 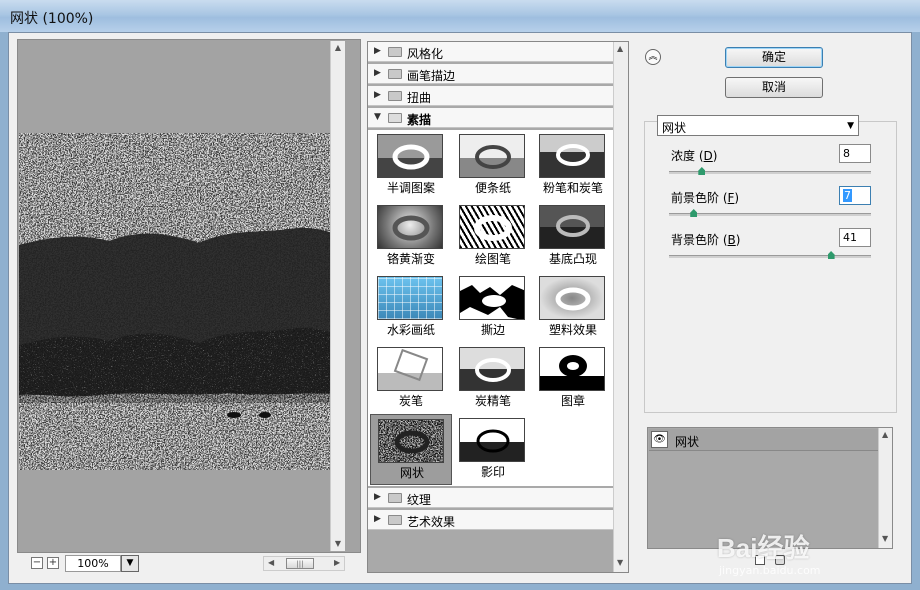 I want to click on thumb-halftone: 半调图案, so click(x=411, y=165).